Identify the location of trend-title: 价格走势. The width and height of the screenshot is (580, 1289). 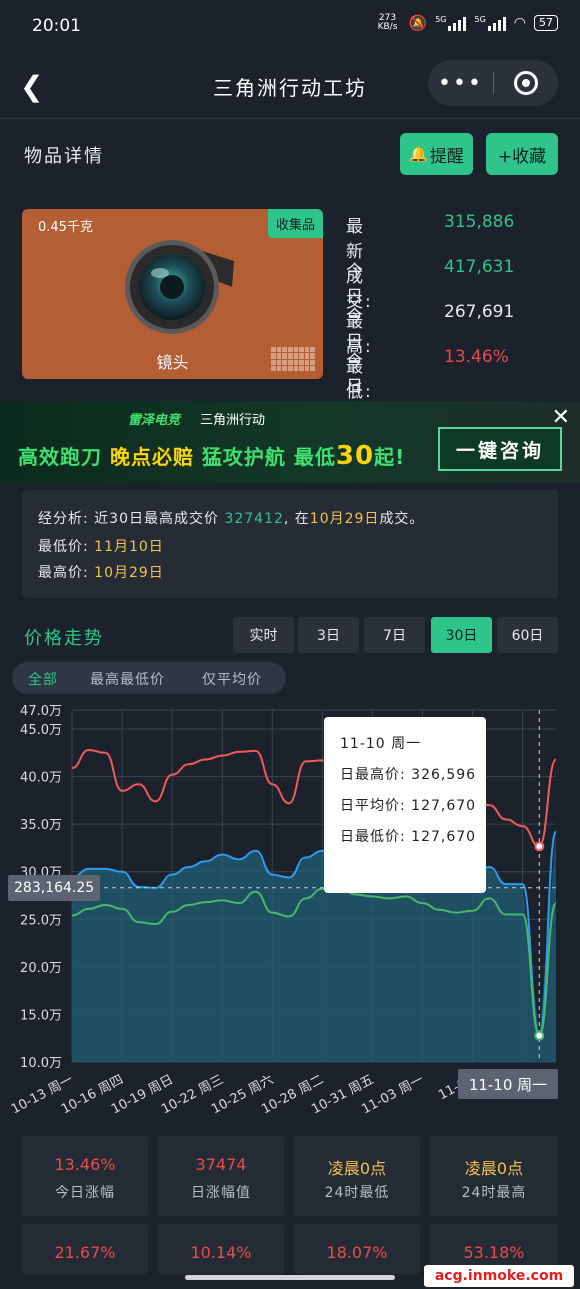
(64, 638).